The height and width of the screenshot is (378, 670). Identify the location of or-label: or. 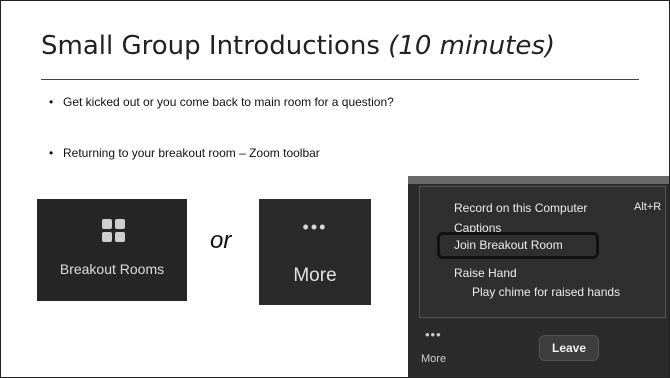
(221, 240).